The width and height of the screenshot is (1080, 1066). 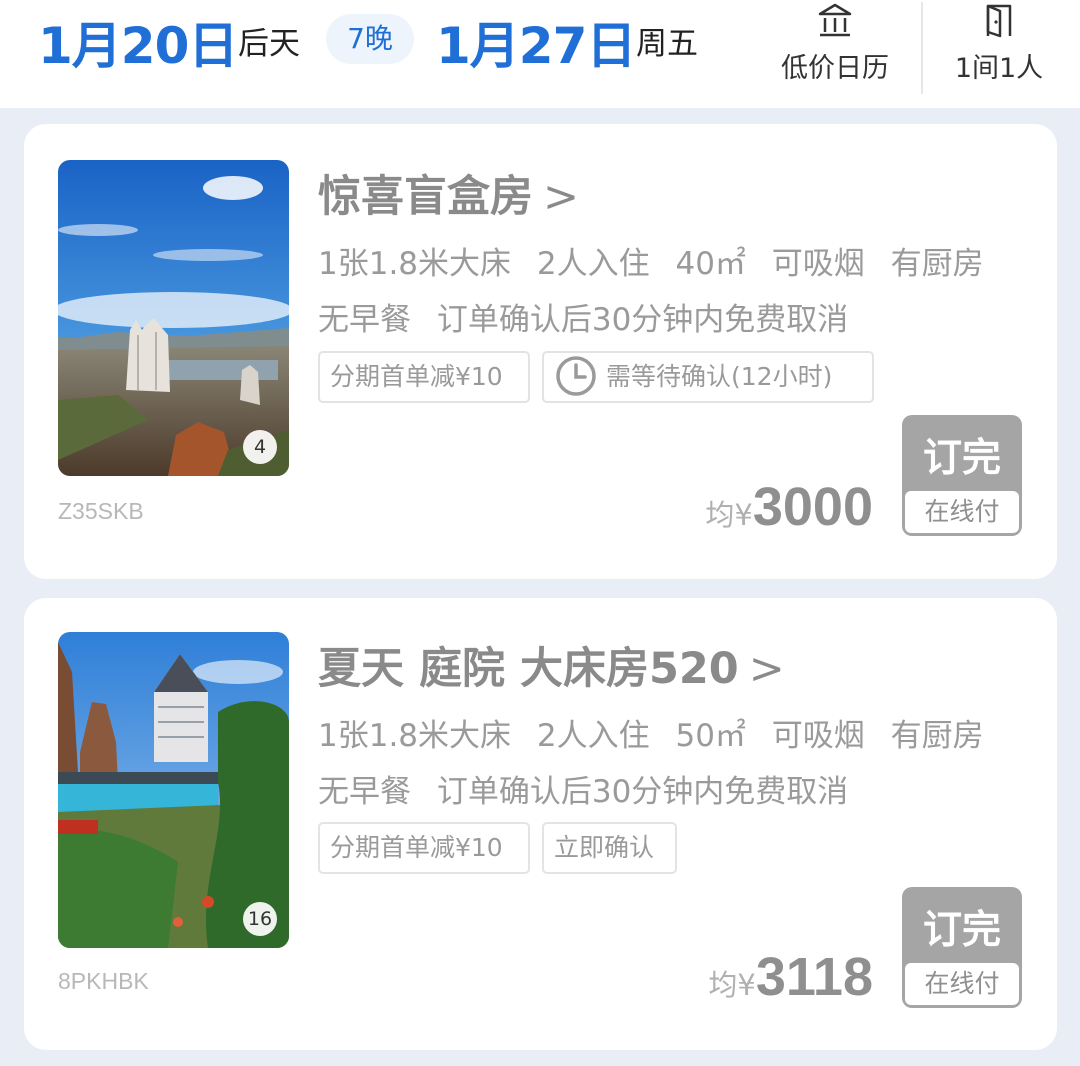 I want to click on nights-badge: 7晚, so click(x=370, y=39).